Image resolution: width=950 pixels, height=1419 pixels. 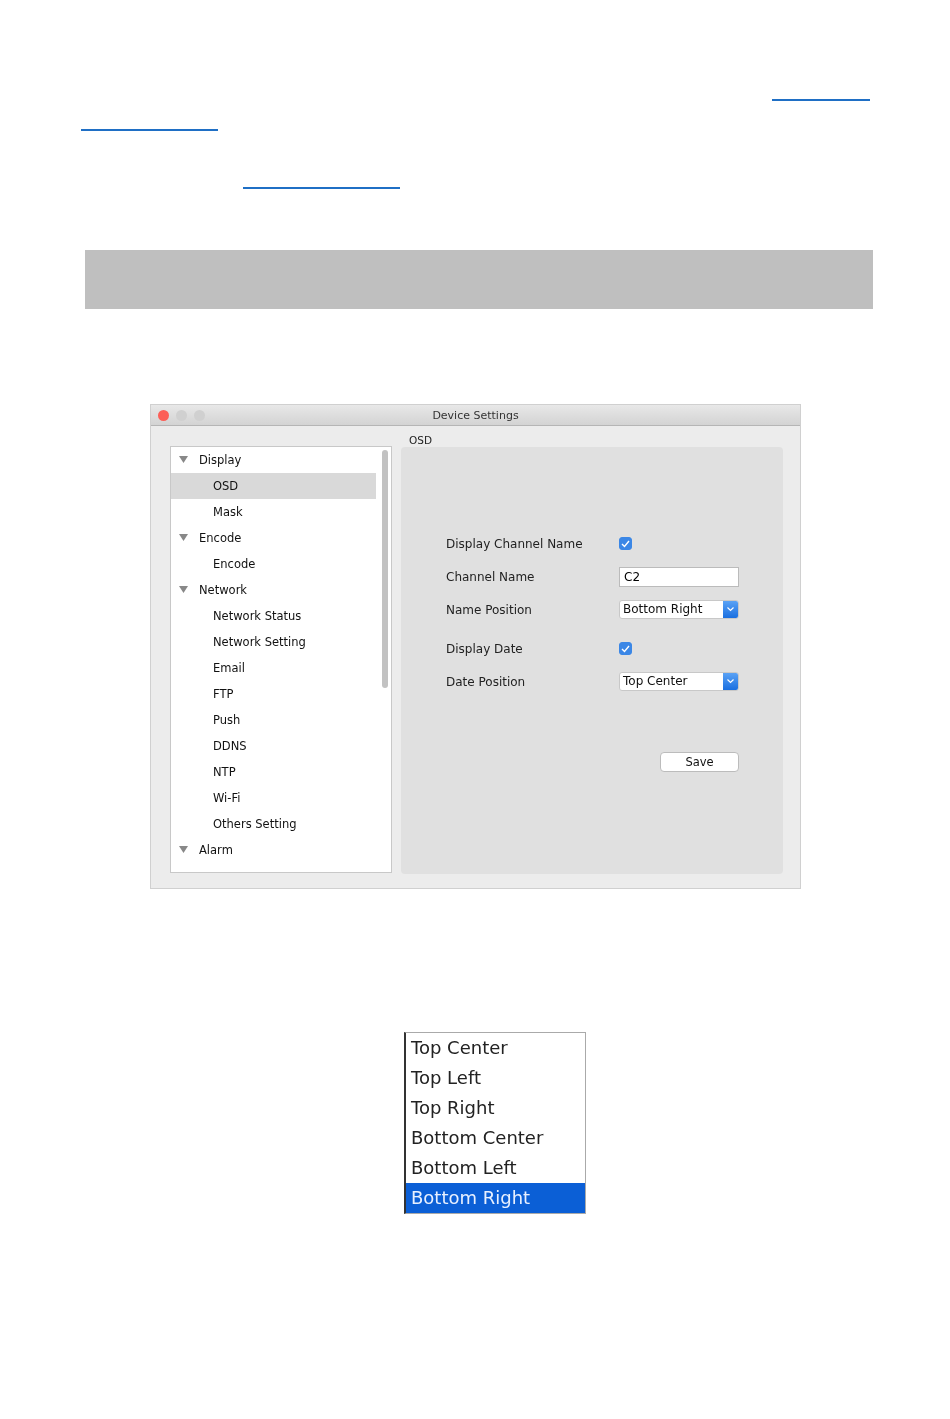 I want to click on dropdown-option: Top Center, so click(x=495, y=1048).